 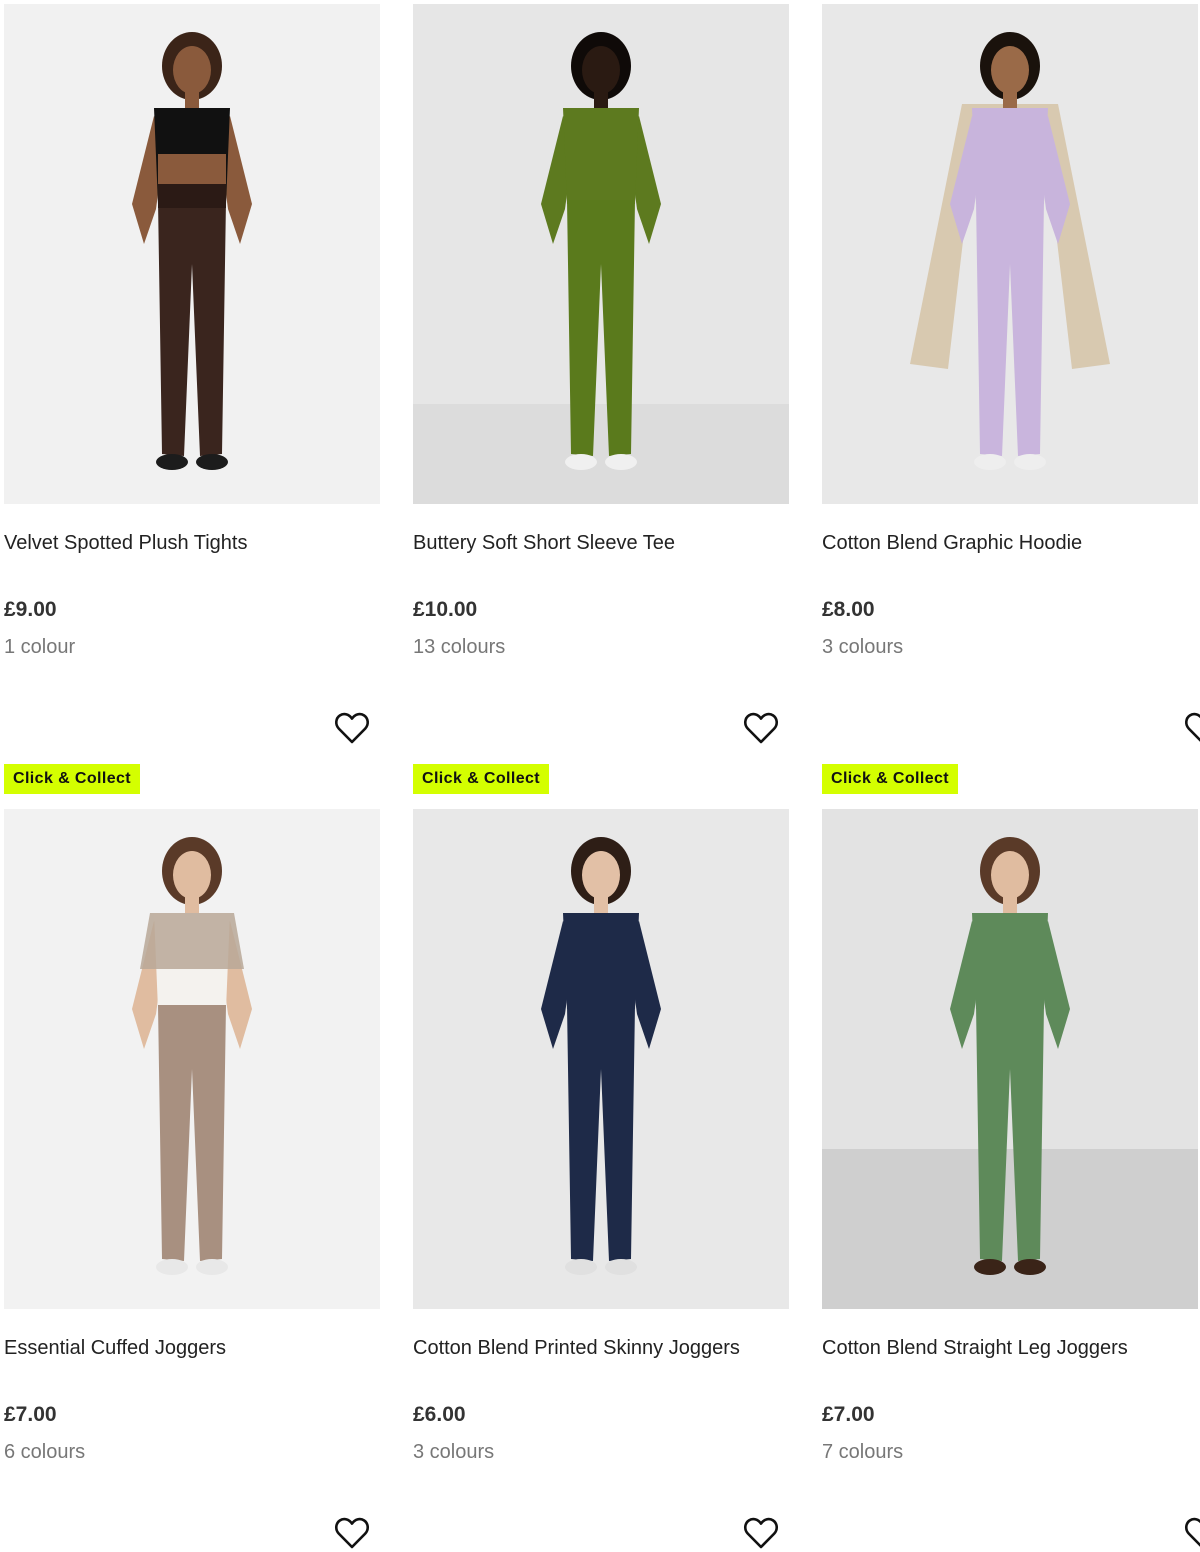 I want to click on product-title: Cotton Blend Straight Leg Joggers, so click(x=975, y=1348).